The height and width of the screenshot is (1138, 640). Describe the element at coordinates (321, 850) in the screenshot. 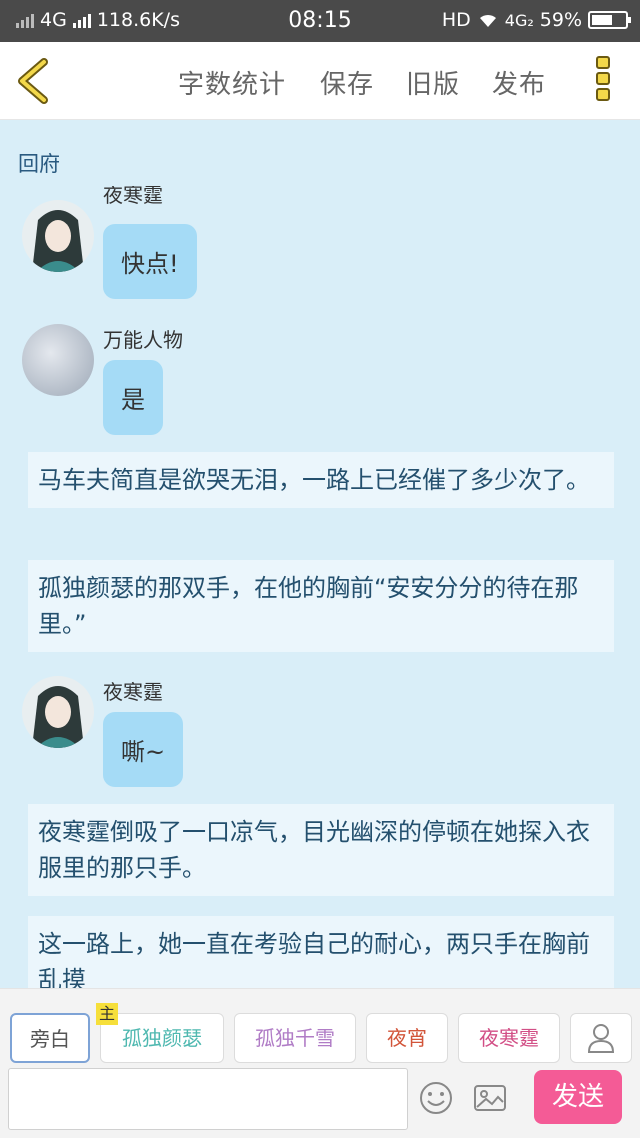

I see `narration-block: 夜寒霆倒吸了一口凉气，目光幽深的停顿在她探入衣服里的那只手。` at that location.